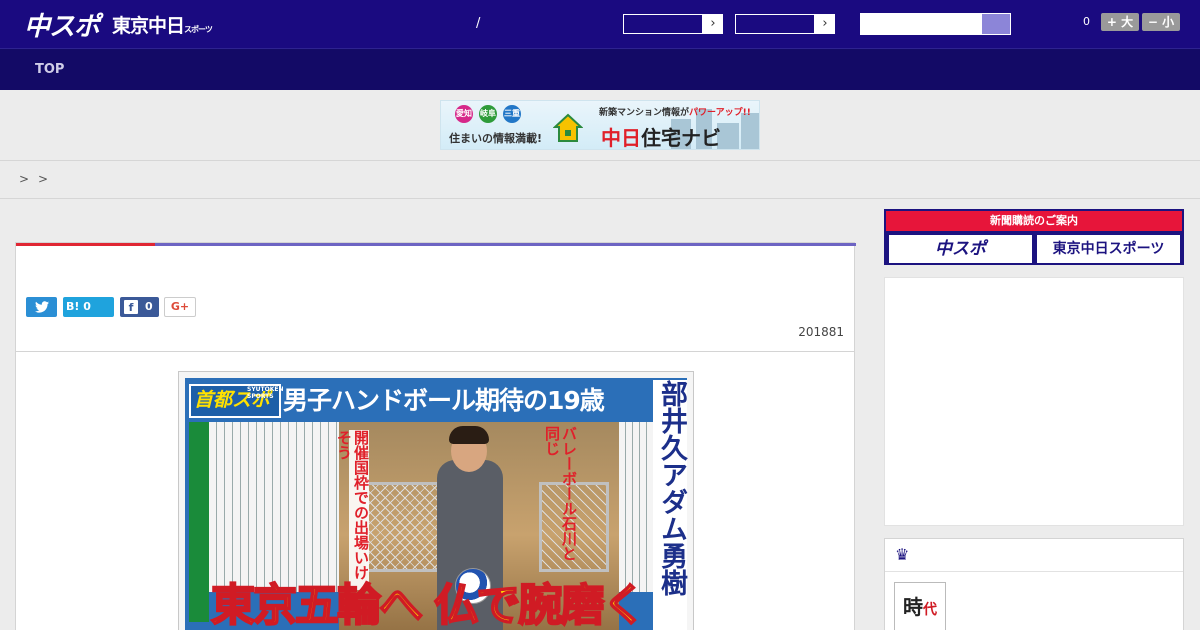 The height and width of the screenshot is (630, 1200). Describe the element at coordinates (902, 554) in the screenshot. I see `ranking-icon: ♛` at that location.